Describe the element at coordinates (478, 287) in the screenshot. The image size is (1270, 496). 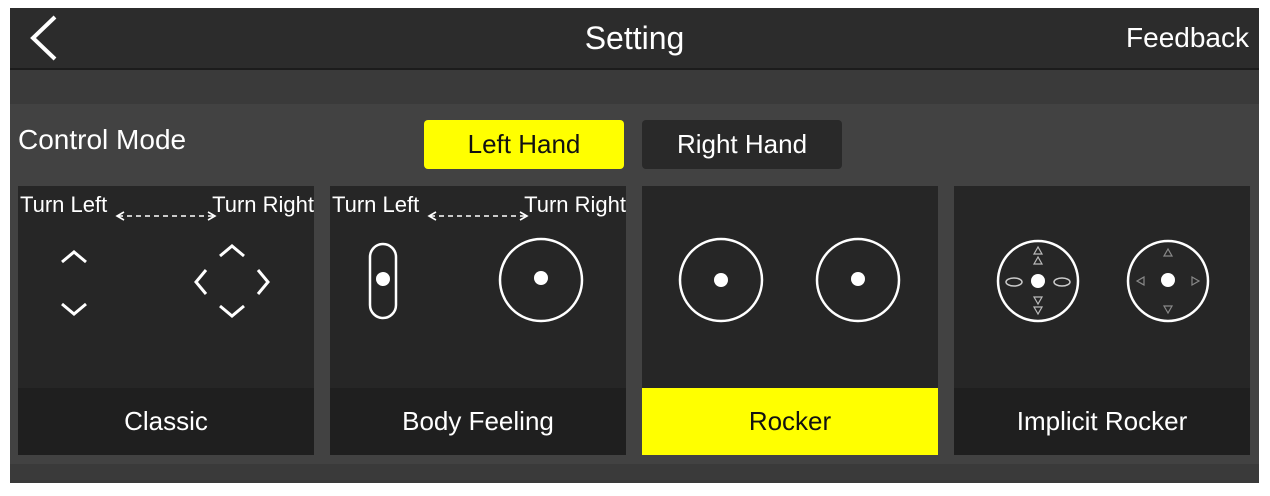
I see `body-feeling-preview: Turn Left Turn Right` at that location.